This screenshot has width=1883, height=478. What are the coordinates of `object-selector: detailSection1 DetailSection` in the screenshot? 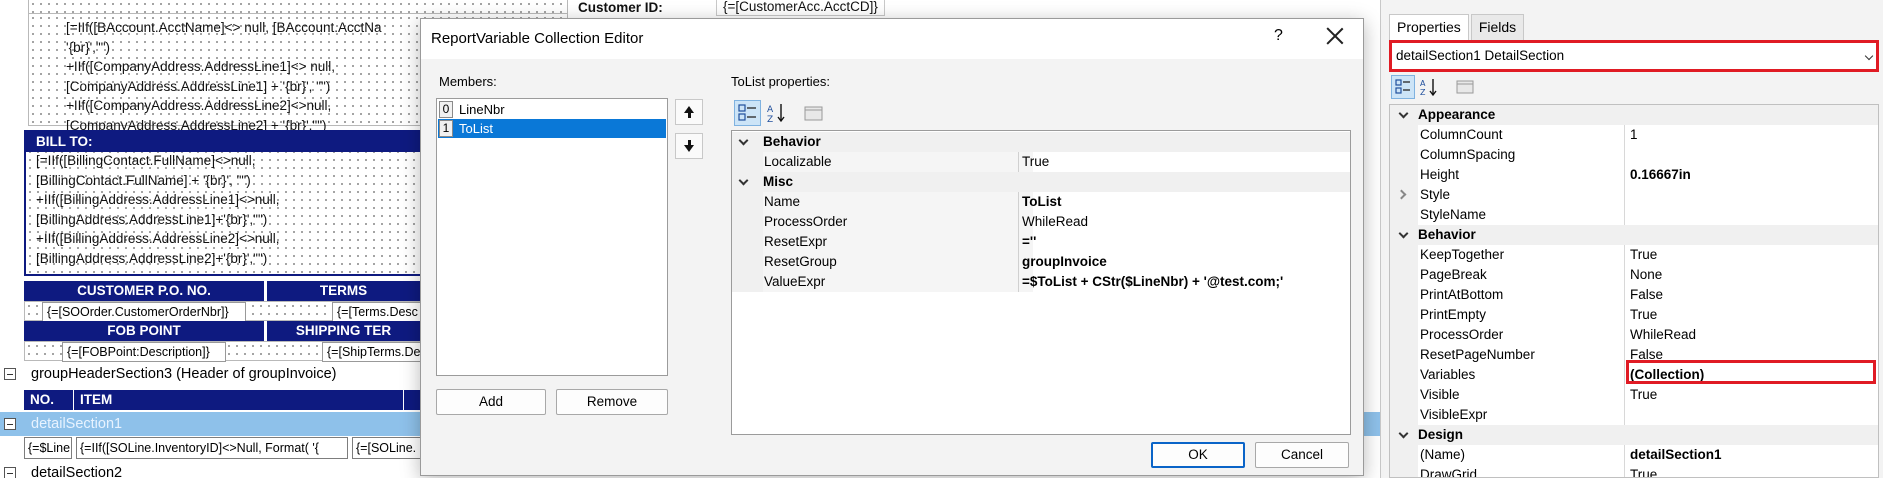 It's located at (1634, 56).